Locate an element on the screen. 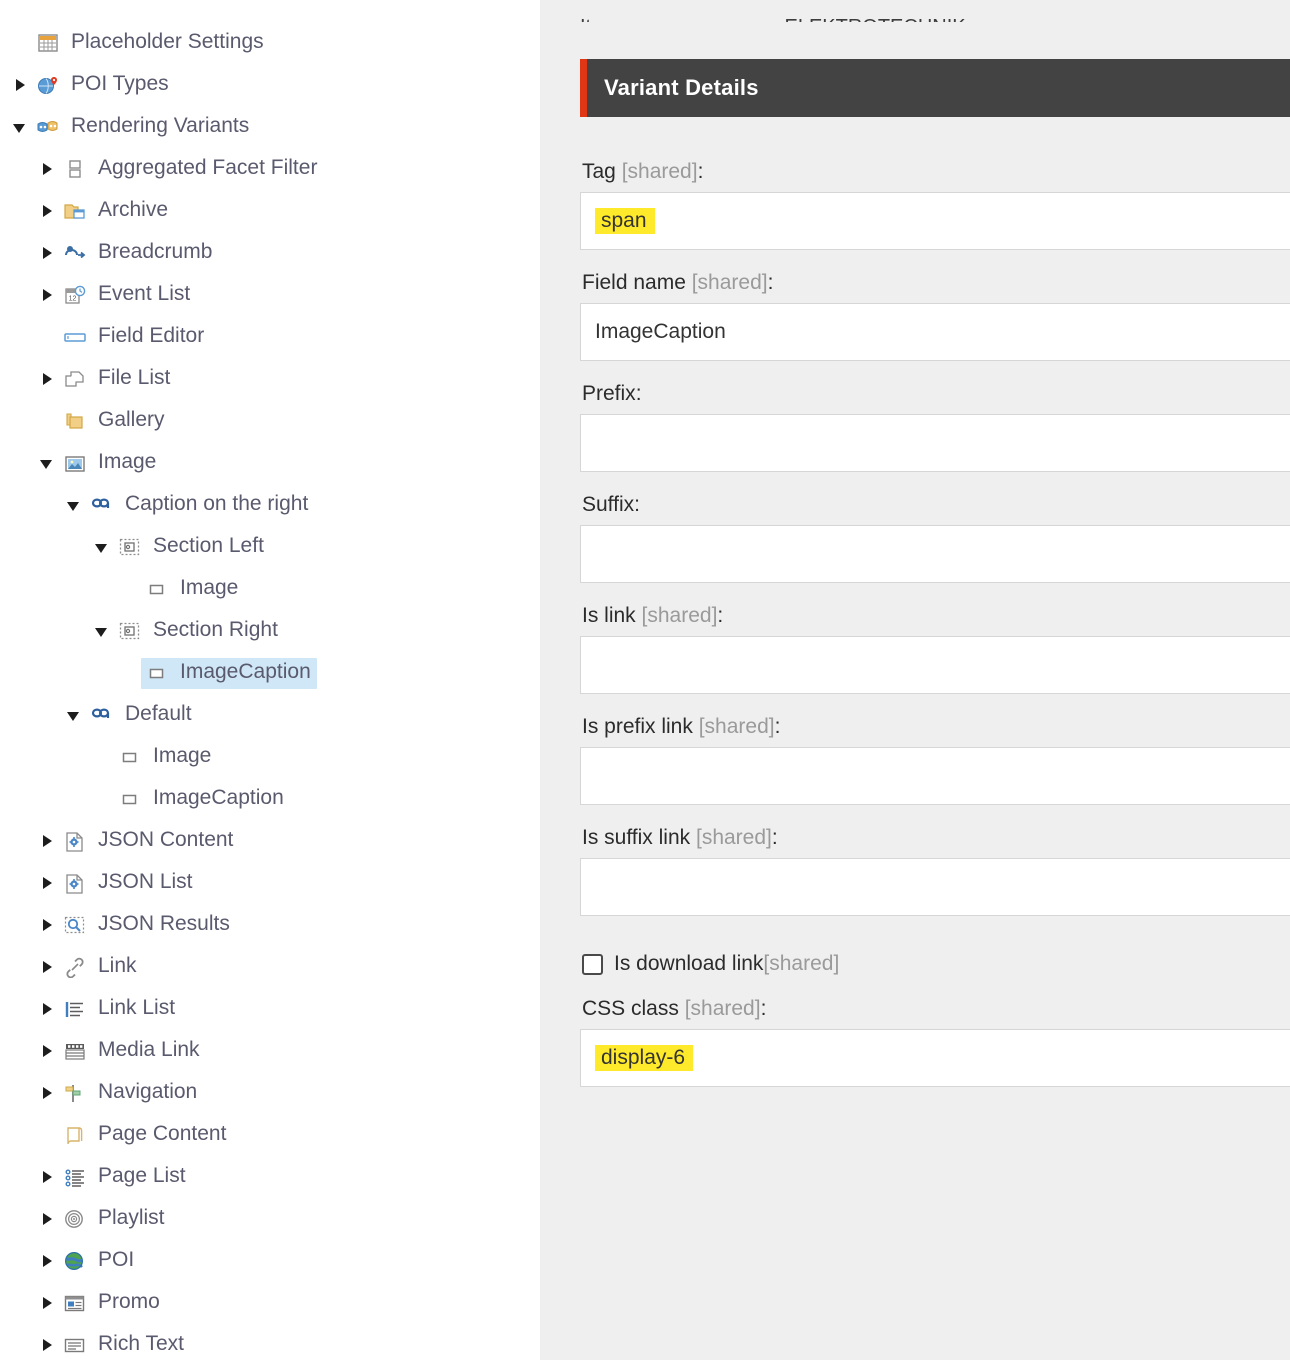 This screenshot has height=1360, width=1290. input-is-suffix-link is located at coordinates (935, 887).